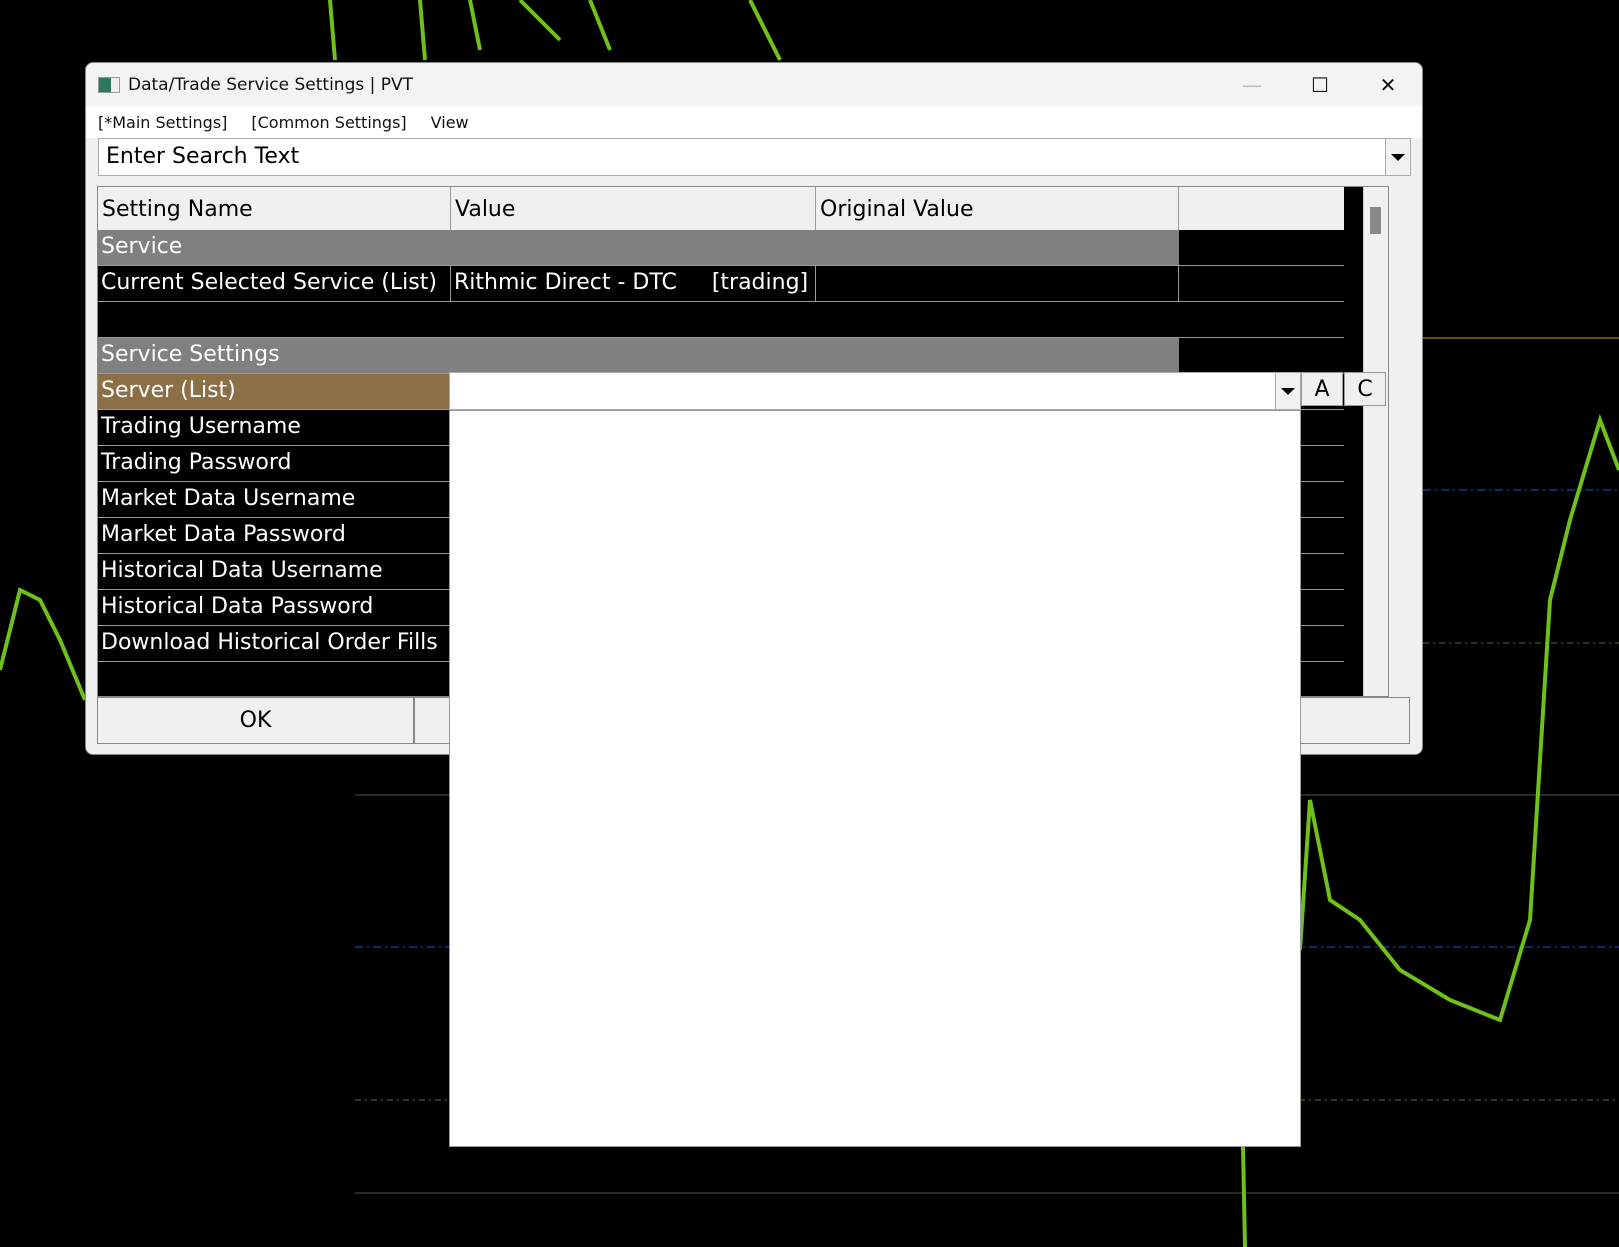 The height and width of the screenshot is (1247, 1619). I want to click on column-header-value: Value, so click(633, 208).